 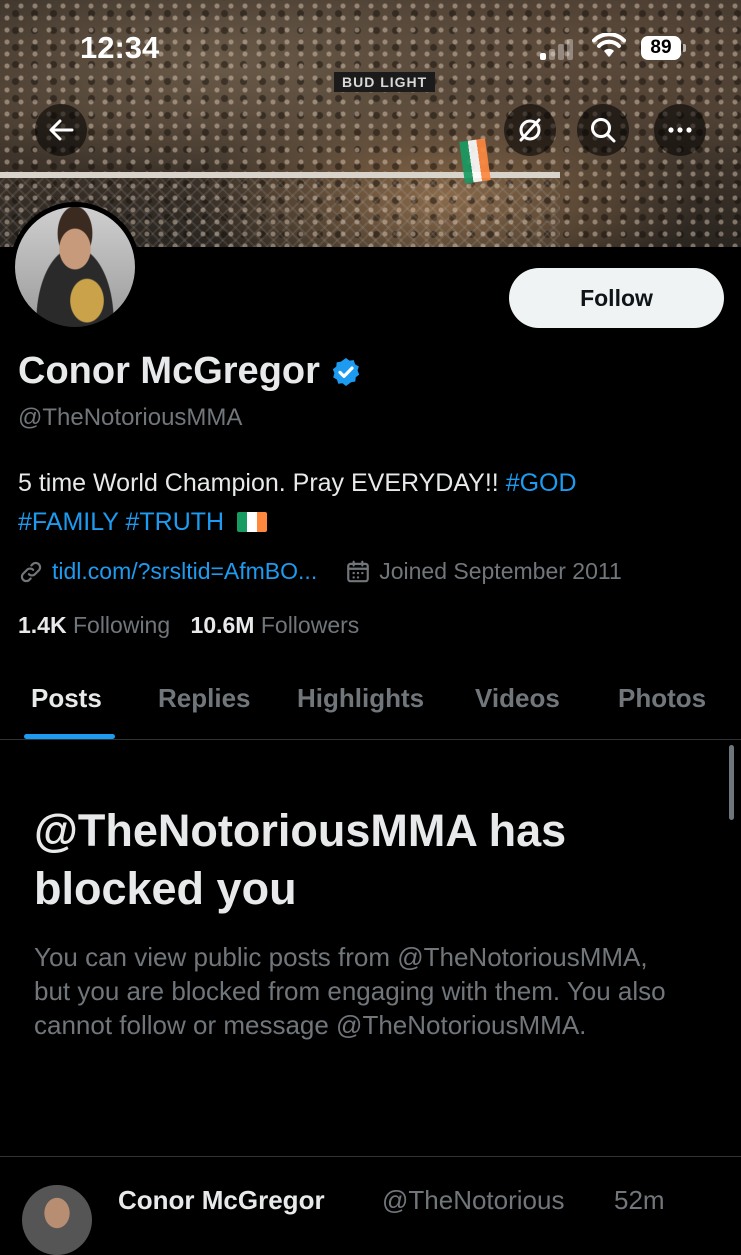 I want to click on back-button, so click(x=61, y=130).